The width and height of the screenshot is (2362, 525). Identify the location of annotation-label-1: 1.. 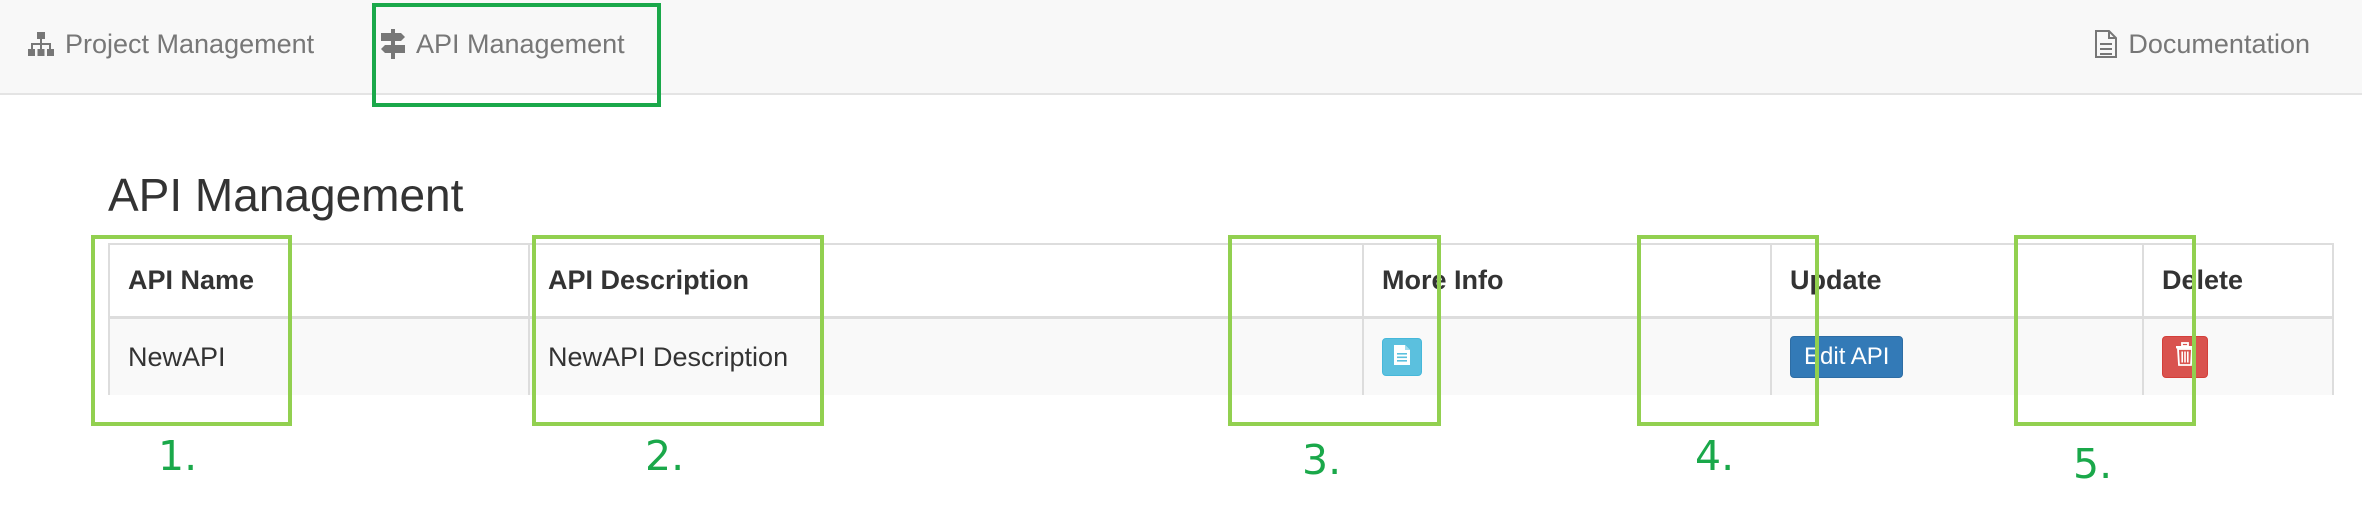
(178, 456).